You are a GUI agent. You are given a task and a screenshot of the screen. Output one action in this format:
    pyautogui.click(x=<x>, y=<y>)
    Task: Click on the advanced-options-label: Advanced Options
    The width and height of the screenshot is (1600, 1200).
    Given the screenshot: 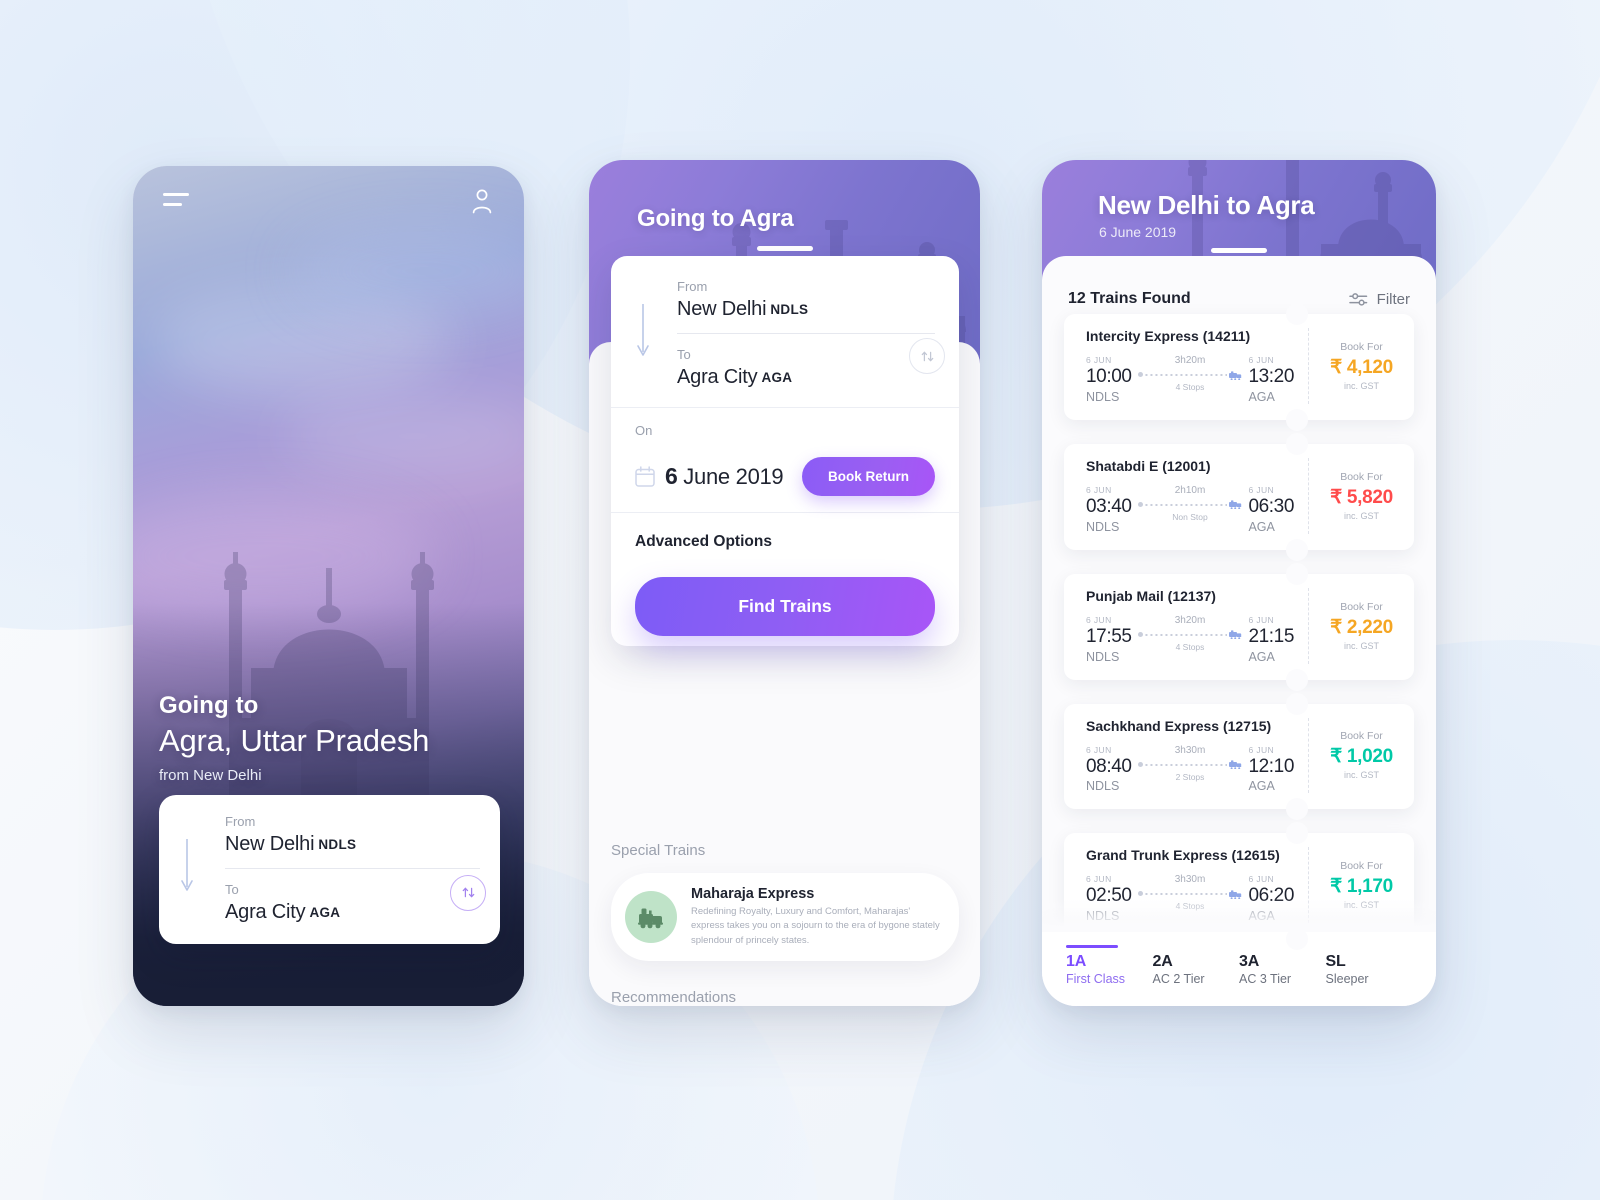 What is the action you would take?
    pyautogui.click(x=785, y=534)
    